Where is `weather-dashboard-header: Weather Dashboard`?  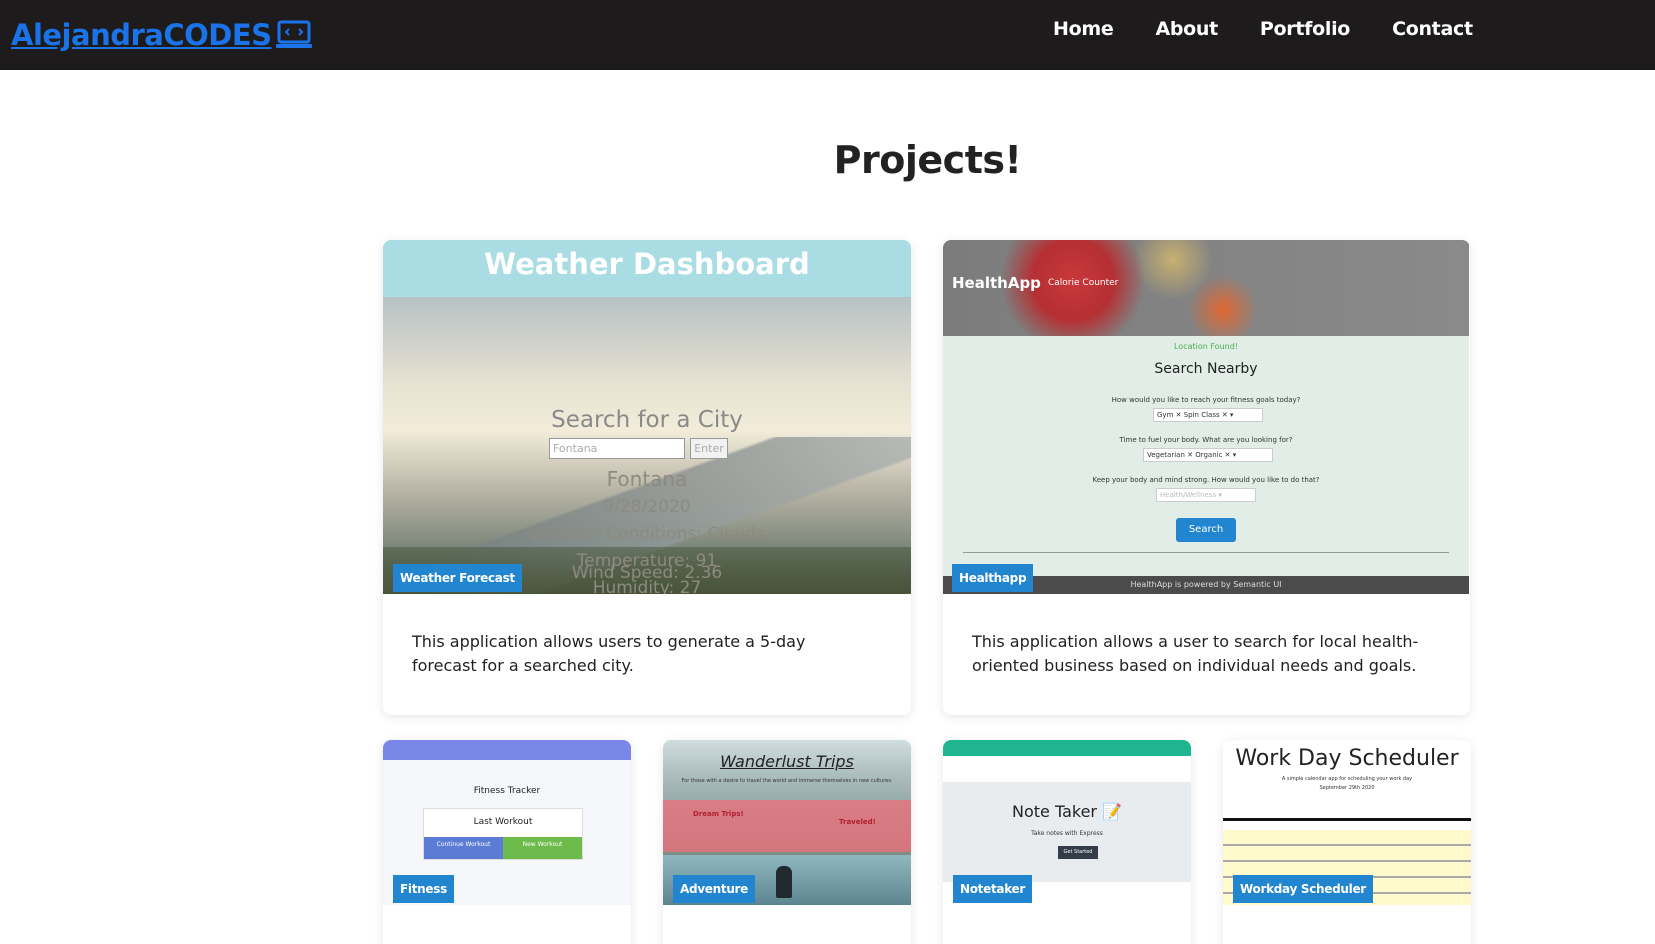 weather-dashboard-header: Weather Dashboard is located at coordinates (647, 268).